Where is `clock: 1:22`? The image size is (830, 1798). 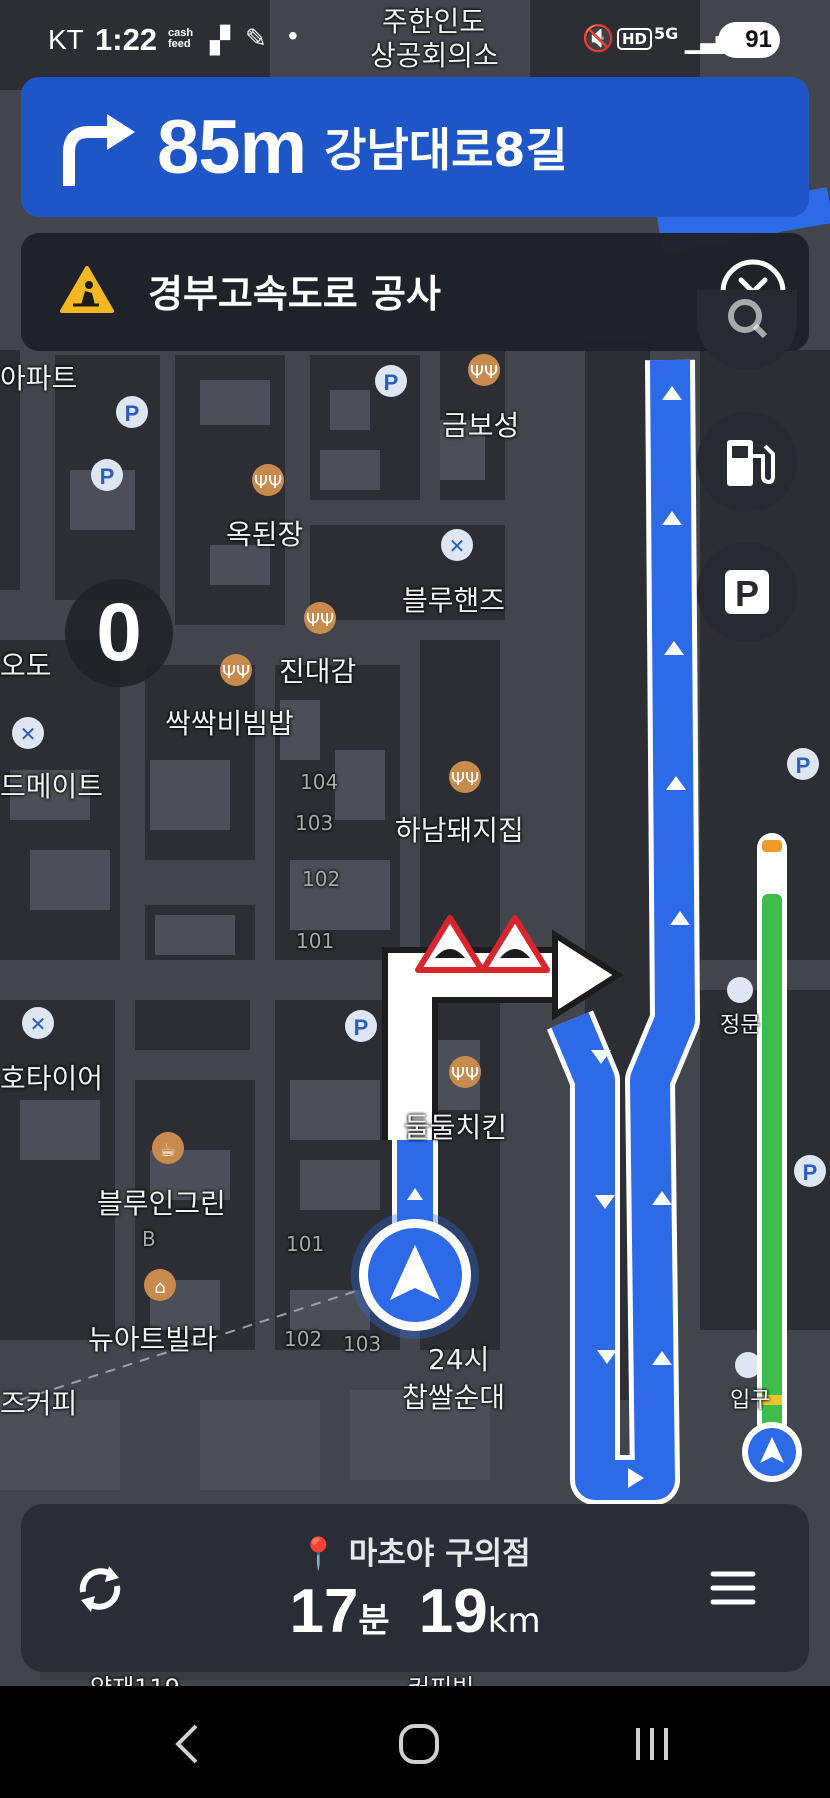 clock: 1:22 is located at coordinates (126, 39).